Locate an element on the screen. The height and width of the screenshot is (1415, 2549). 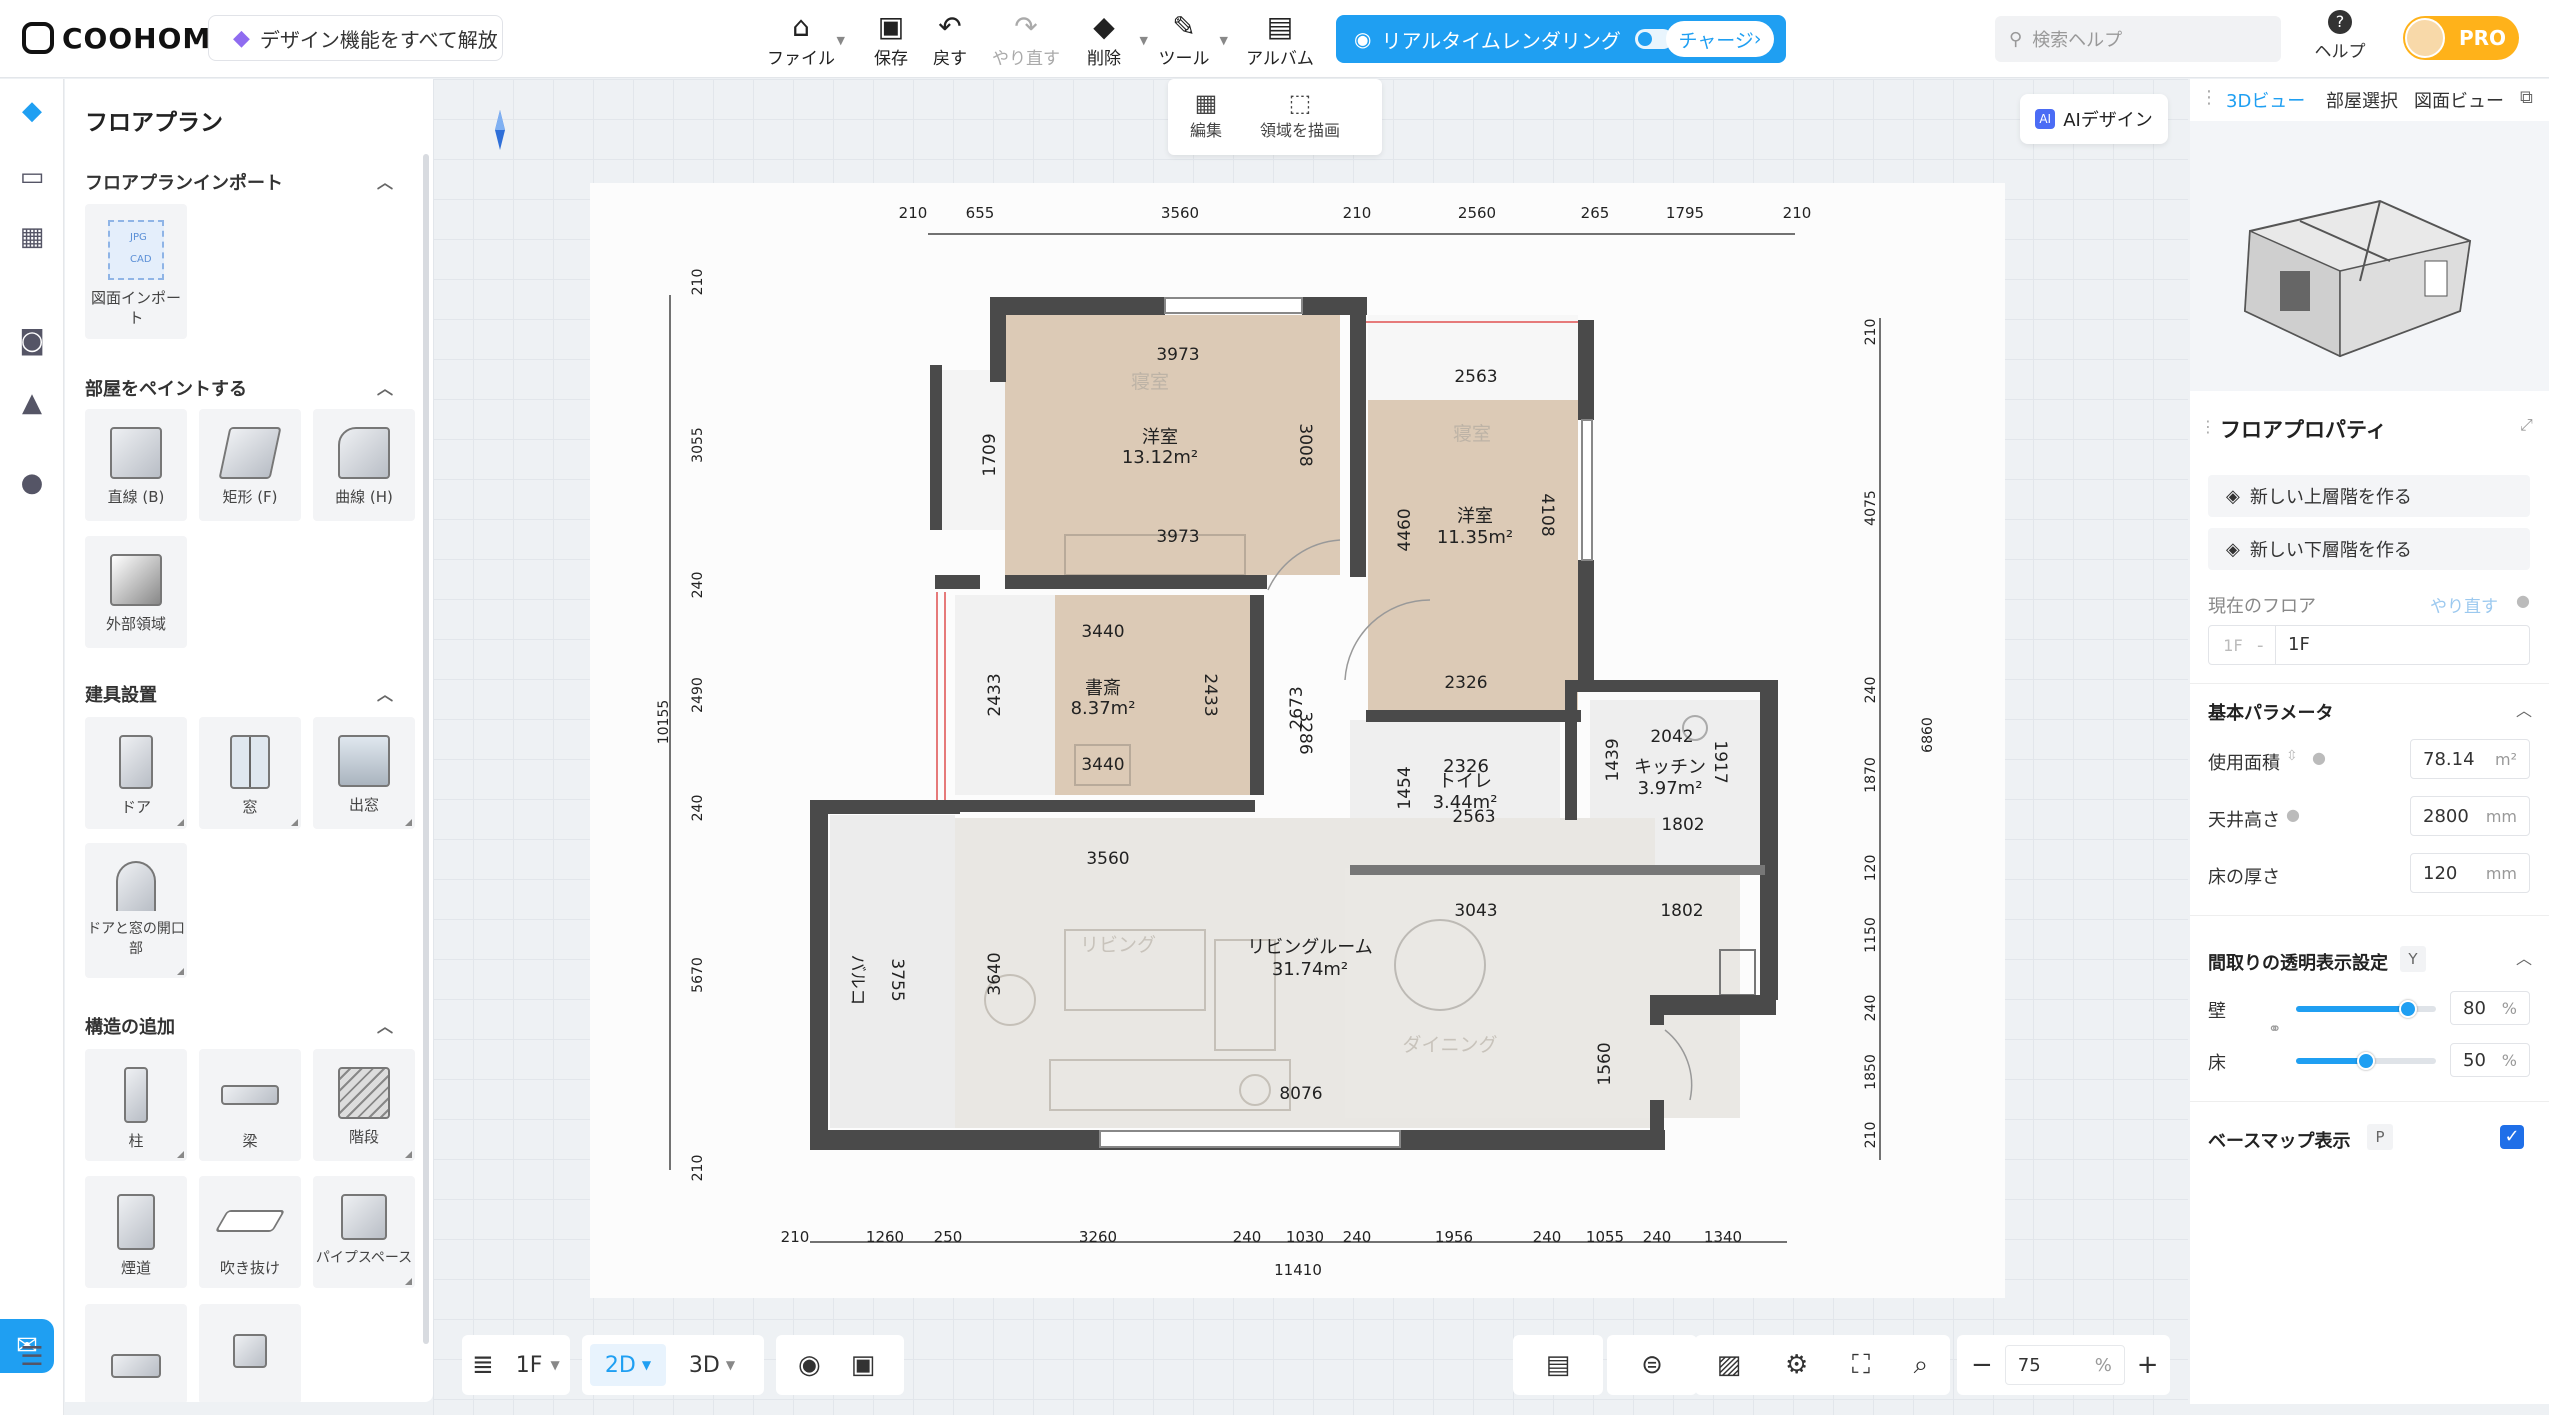
eye-icon: ◉ is located at coordinates (809, 1365).